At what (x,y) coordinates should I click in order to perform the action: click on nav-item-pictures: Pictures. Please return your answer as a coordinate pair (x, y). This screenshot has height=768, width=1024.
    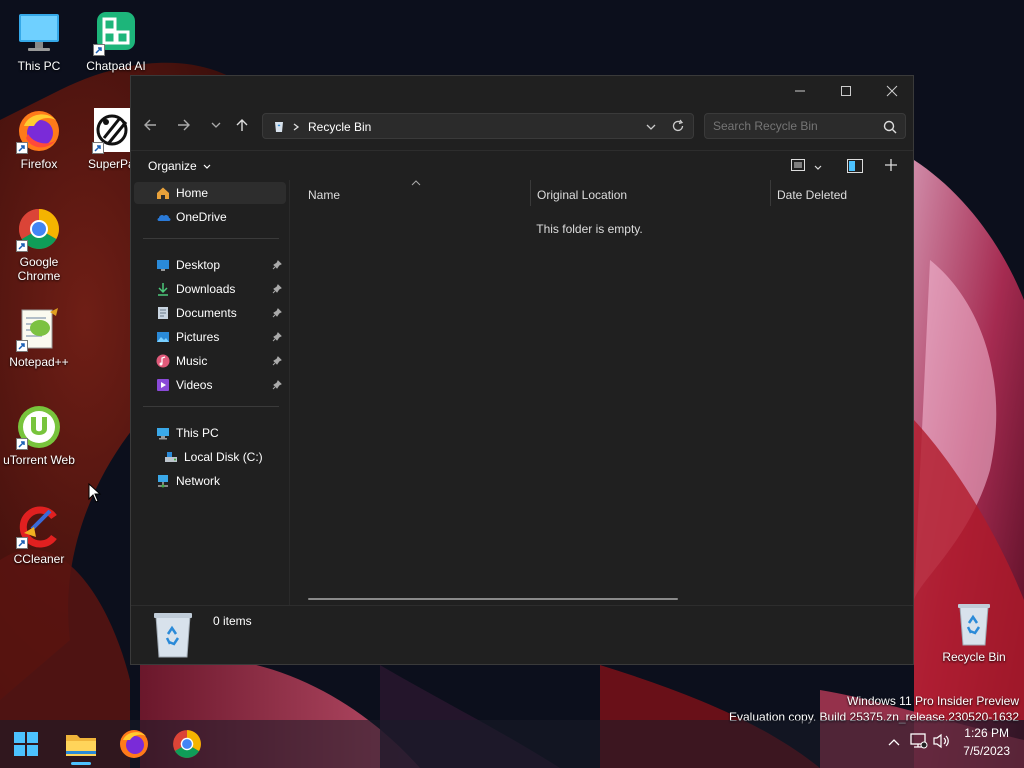
    Looking at the image, I should click on (210, 337).